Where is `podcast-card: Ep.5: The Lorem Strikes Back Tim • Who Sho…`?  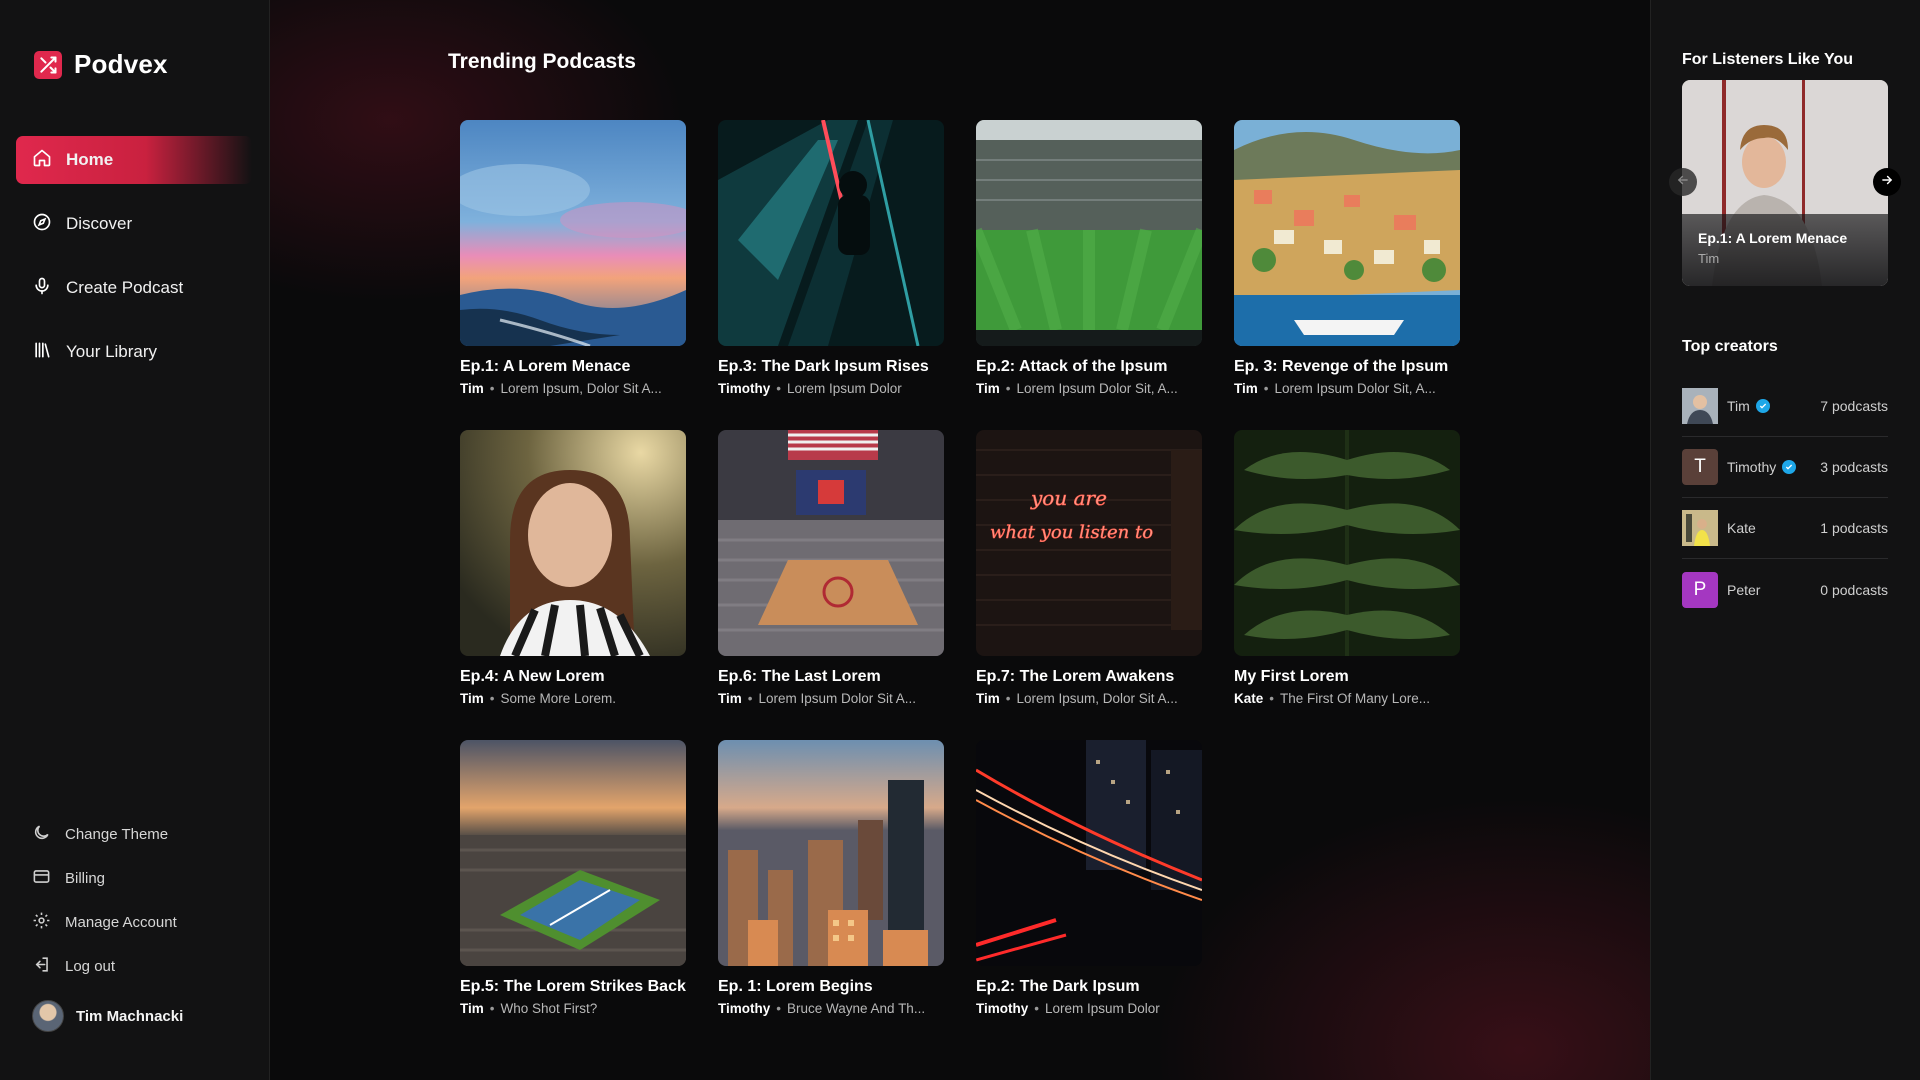 podcast-card: Ep.5: The Lorem Strikes Back Tim • Who Sho… is located at coordinates (573, 878).